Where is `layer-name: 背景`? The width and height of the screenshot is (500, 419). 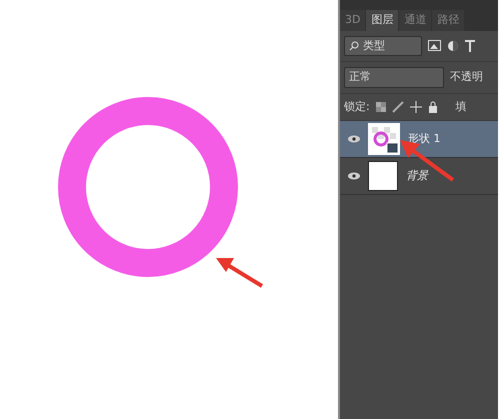 layer-name: 背景 is located at coordinates (417, 176).